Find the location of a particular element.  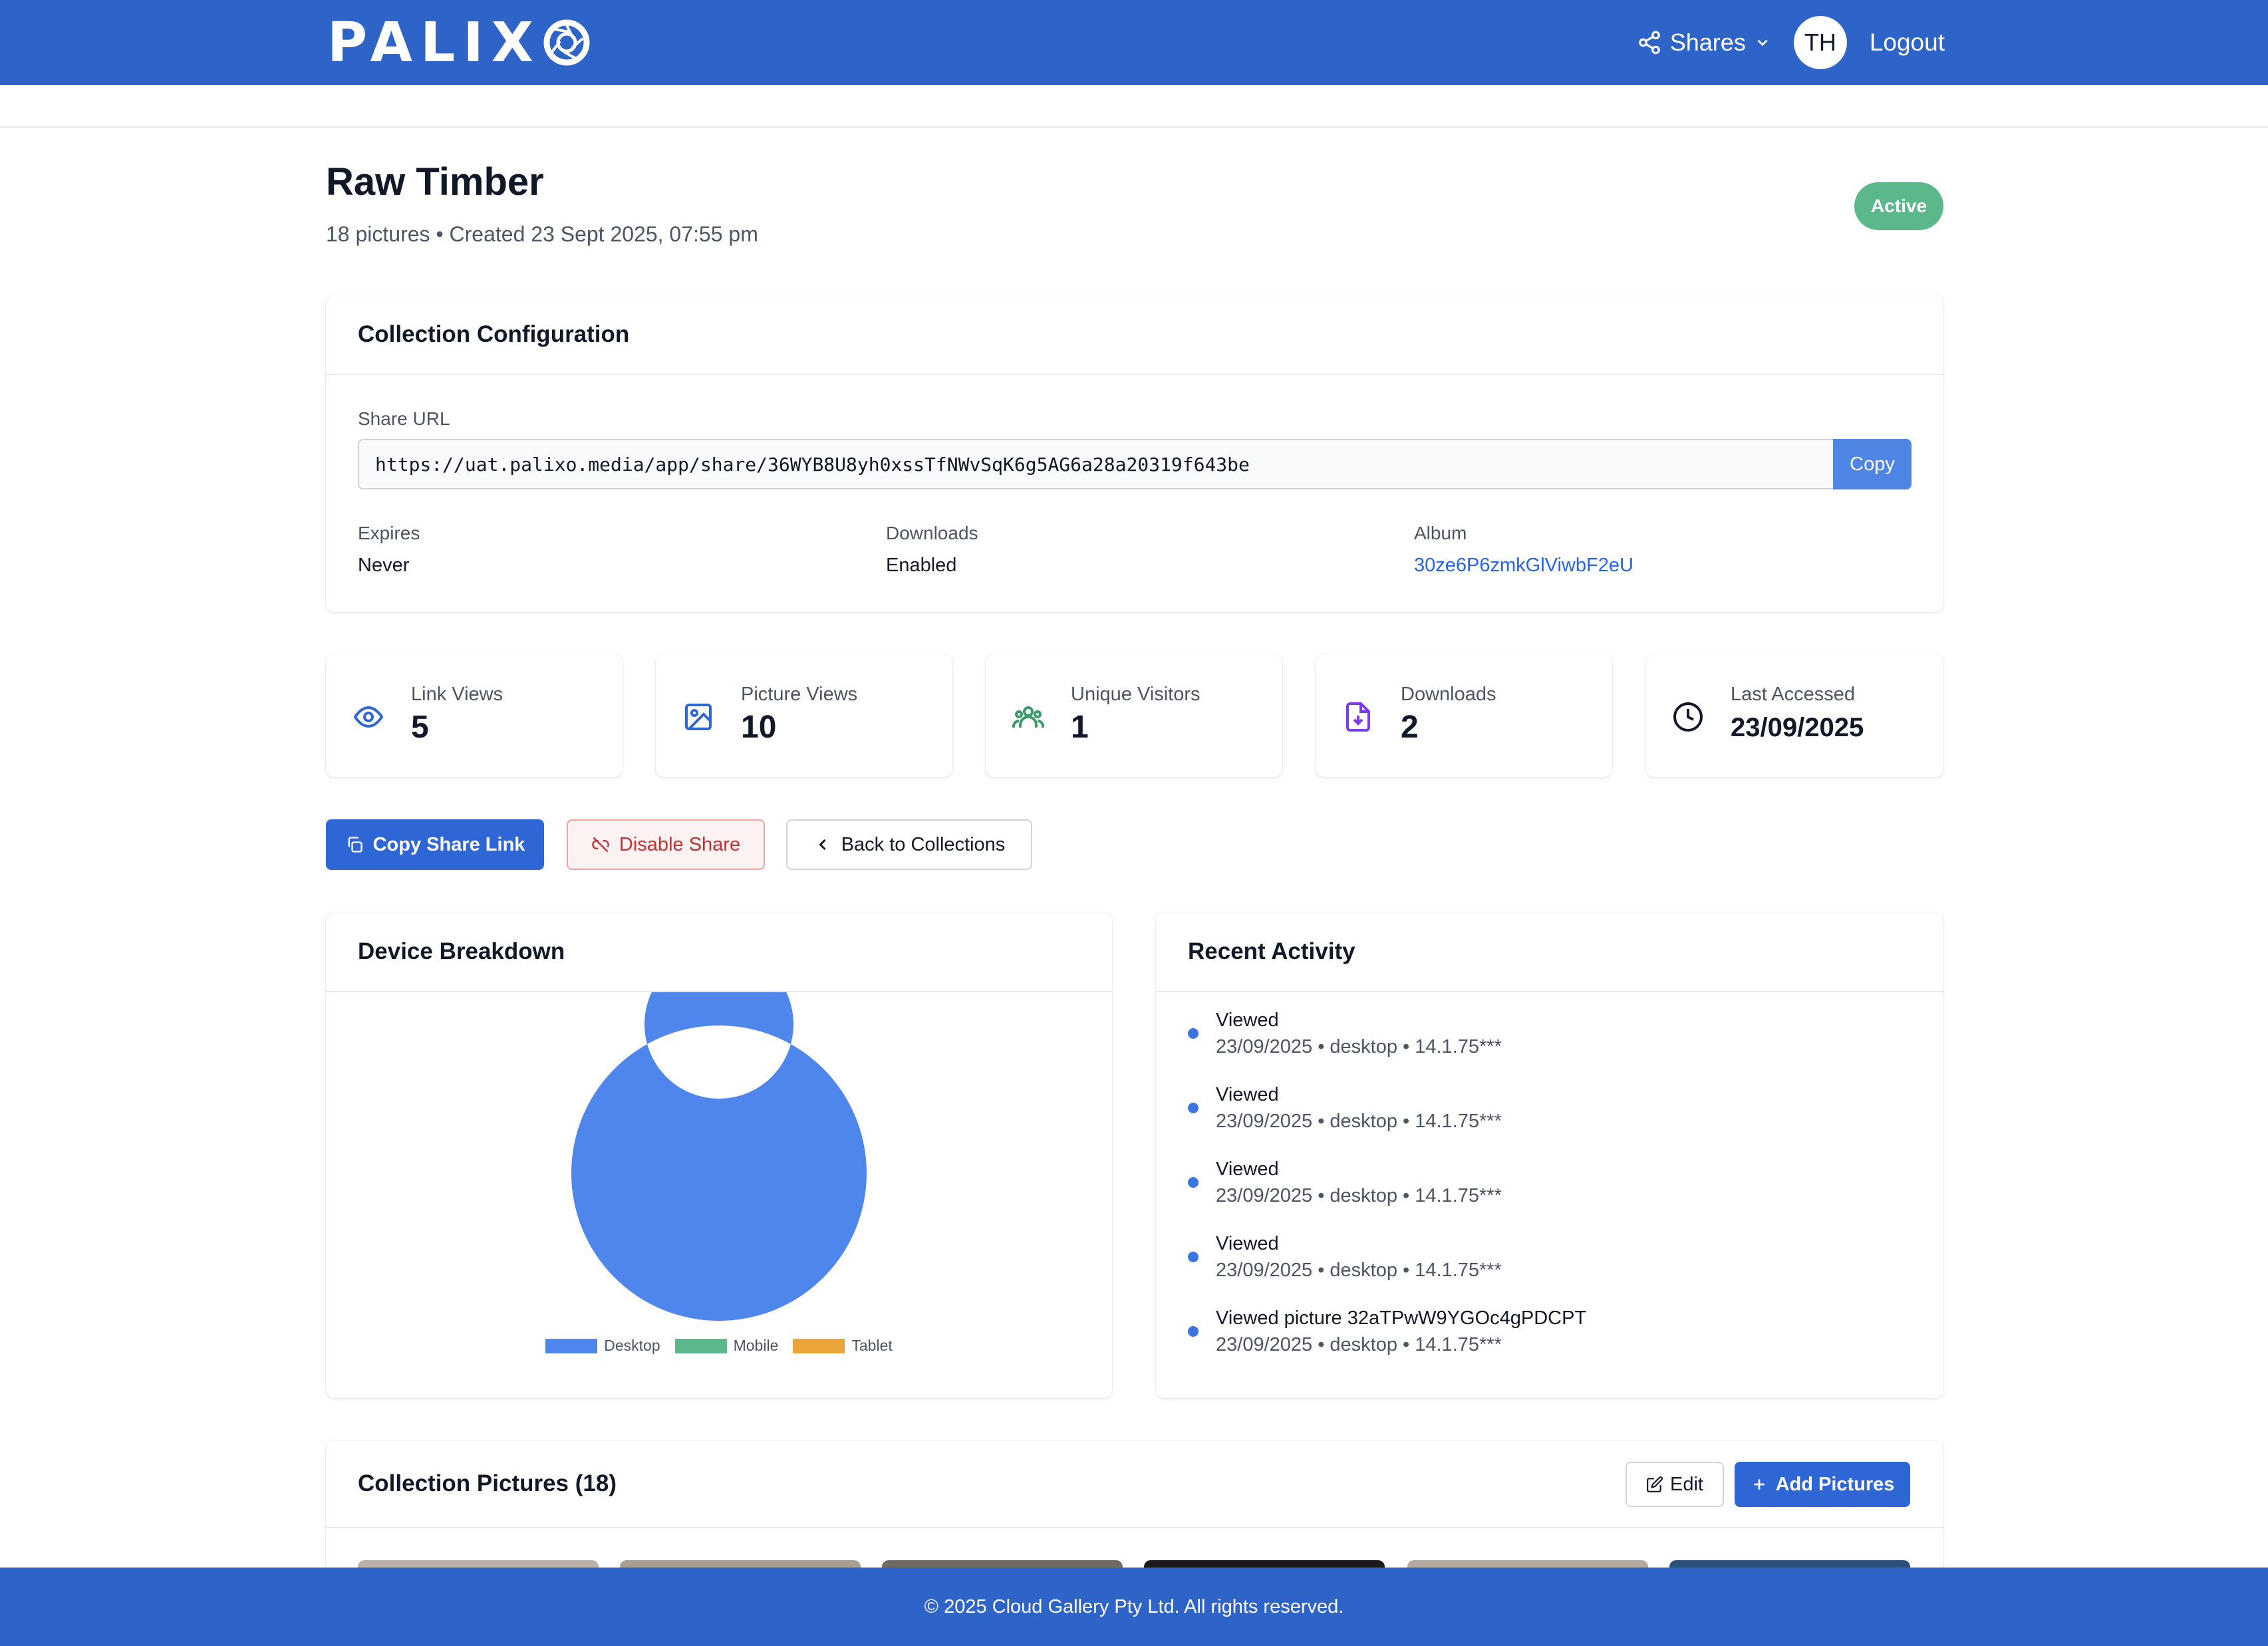

edit-icon is located at coordinates (1655, 1484).